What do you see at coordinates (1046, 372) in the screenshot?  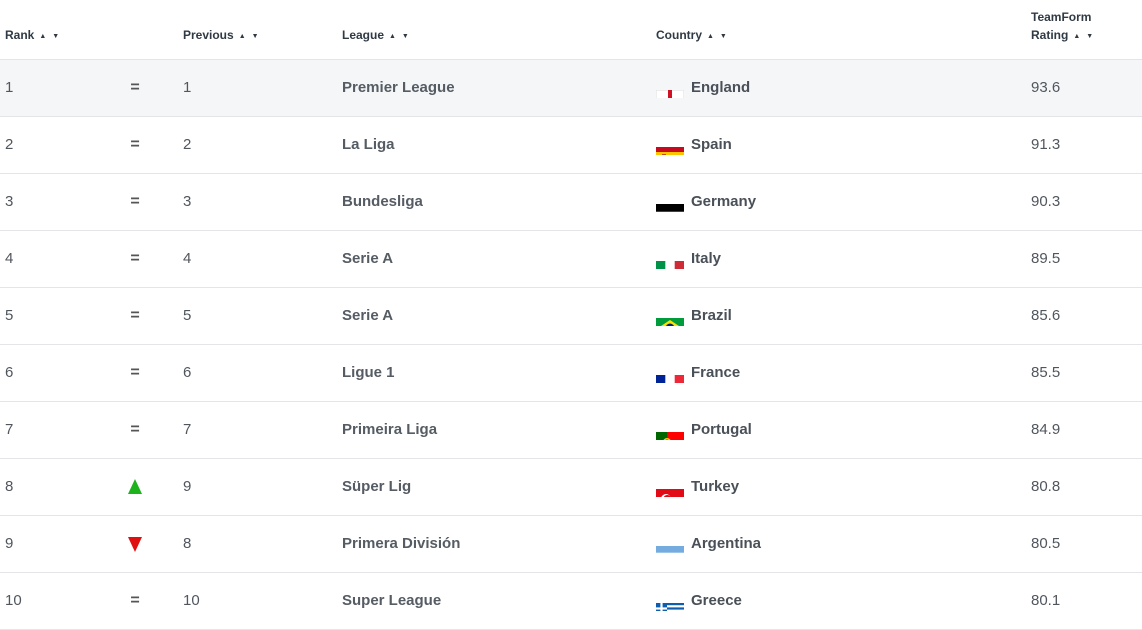 I see `rating-cell: 85.5` at bounding box center [1046, 372].